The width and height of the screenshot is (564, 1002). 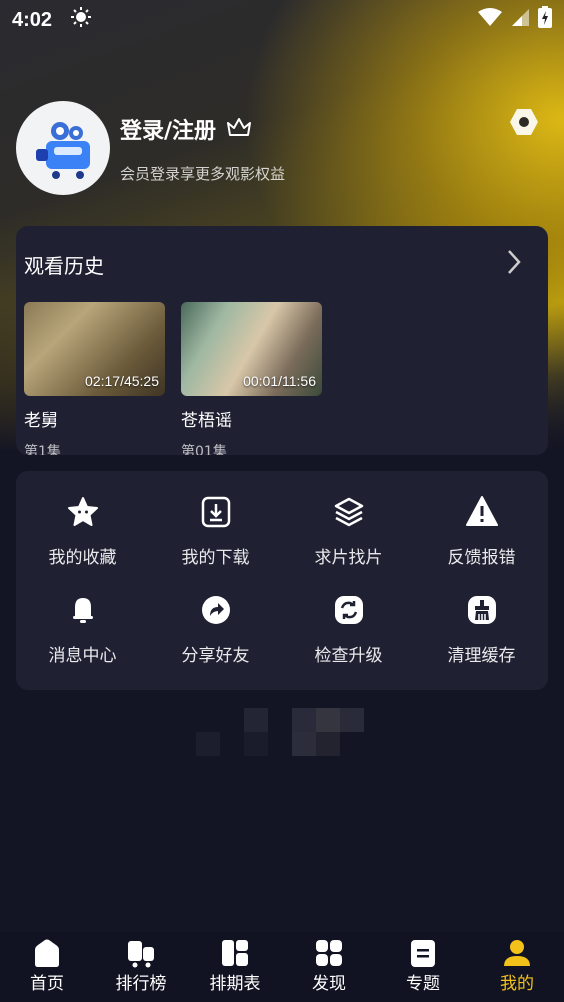 What do you see at coordinates (47, 984) in the screenshot?
I see `tab-label: 首页` at bounding box center [47, 984].